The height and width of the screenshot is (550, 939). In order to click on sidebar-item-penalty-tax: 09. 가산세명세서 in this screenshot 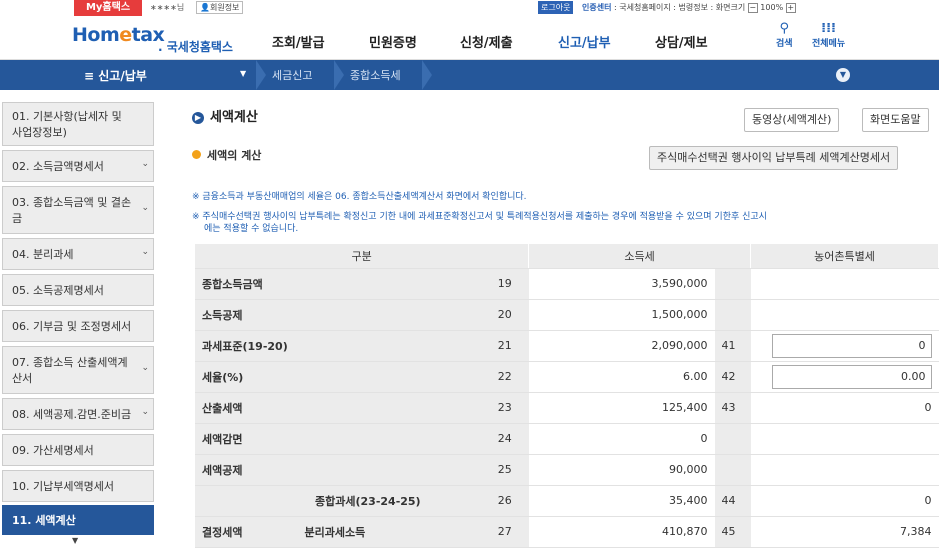, I will do `click(78, 450)`.